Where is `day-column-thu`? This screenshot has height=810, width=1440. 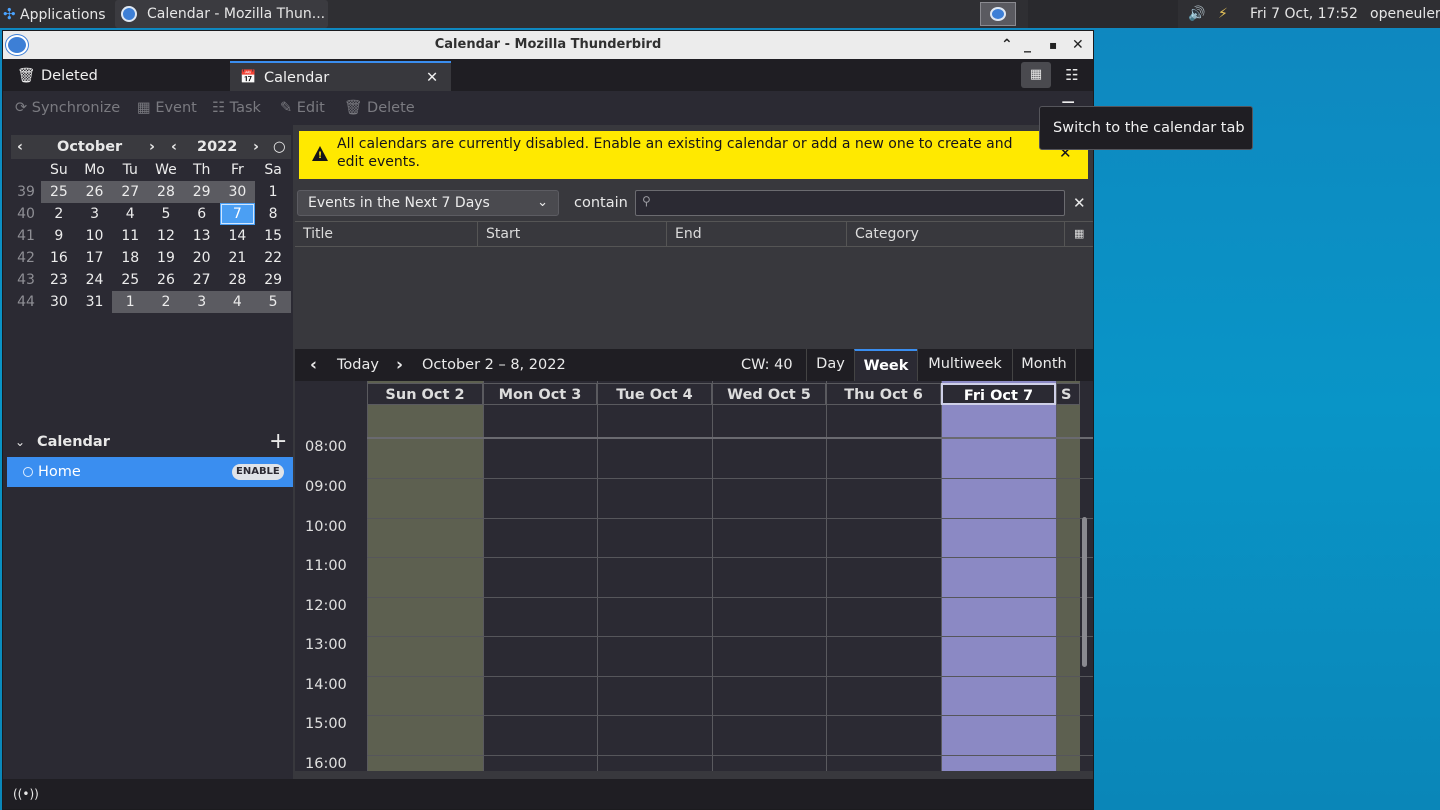 day-column-thu is located at coordinates (883, 576).